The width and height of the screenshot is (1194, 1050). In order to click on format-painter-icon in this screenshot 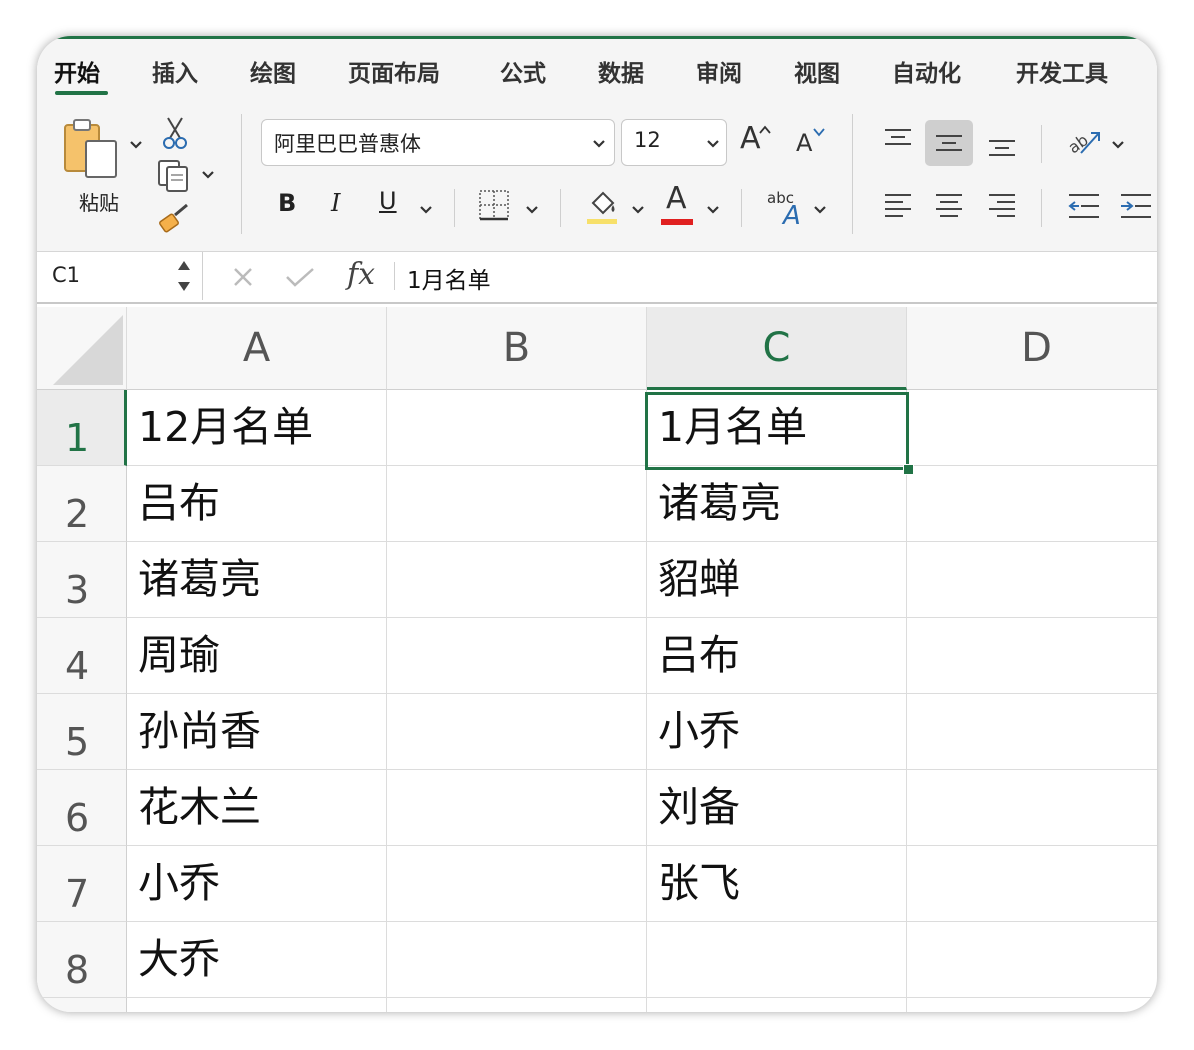, I will do `click(175, 219)`.